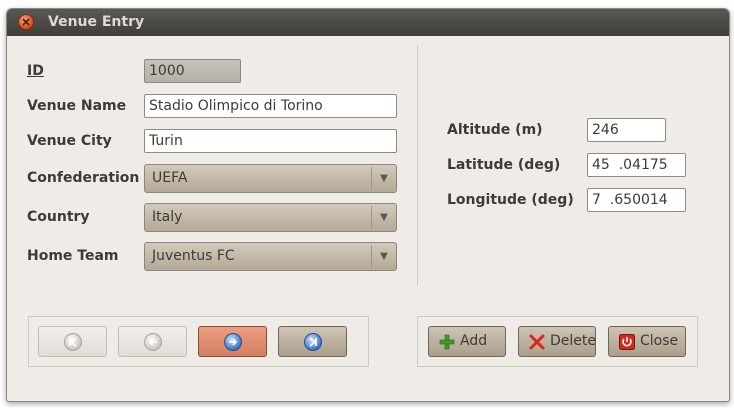 The width and height of the screenshot is (734, 408). What do you see at coordinates (368, 22) in the screenshot?
I see `title-bar: Venue Entry` at bounding box center [368, 22].